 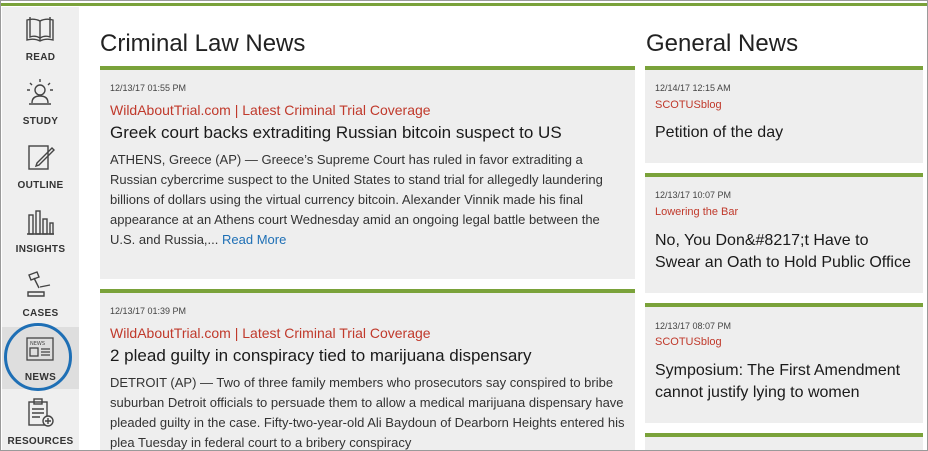 What do you see at coordinates (784, 441) in the screenshot?
I see `general-article-card` at bounding box center [784, 441].